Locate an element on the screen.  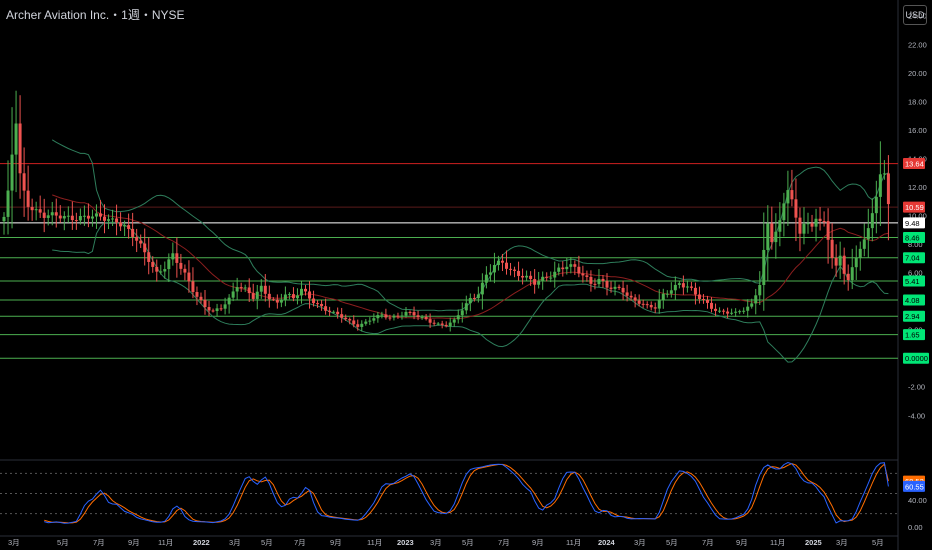
time-axis-label: 5月 is located at coordinates (878, 542).